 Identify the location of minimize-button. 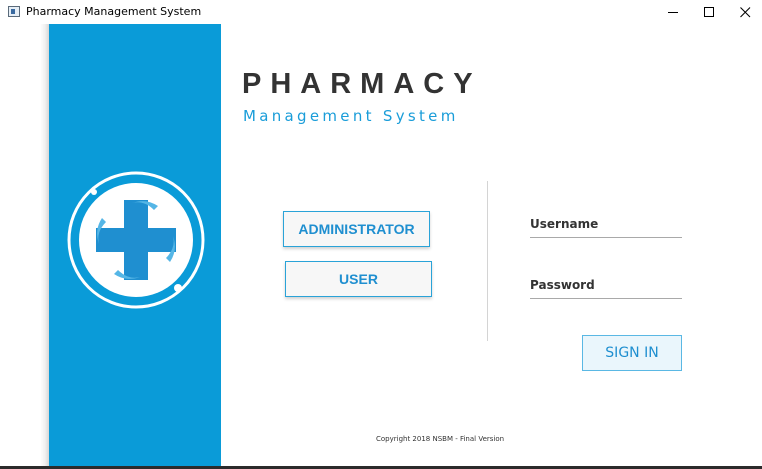
(673, 12).